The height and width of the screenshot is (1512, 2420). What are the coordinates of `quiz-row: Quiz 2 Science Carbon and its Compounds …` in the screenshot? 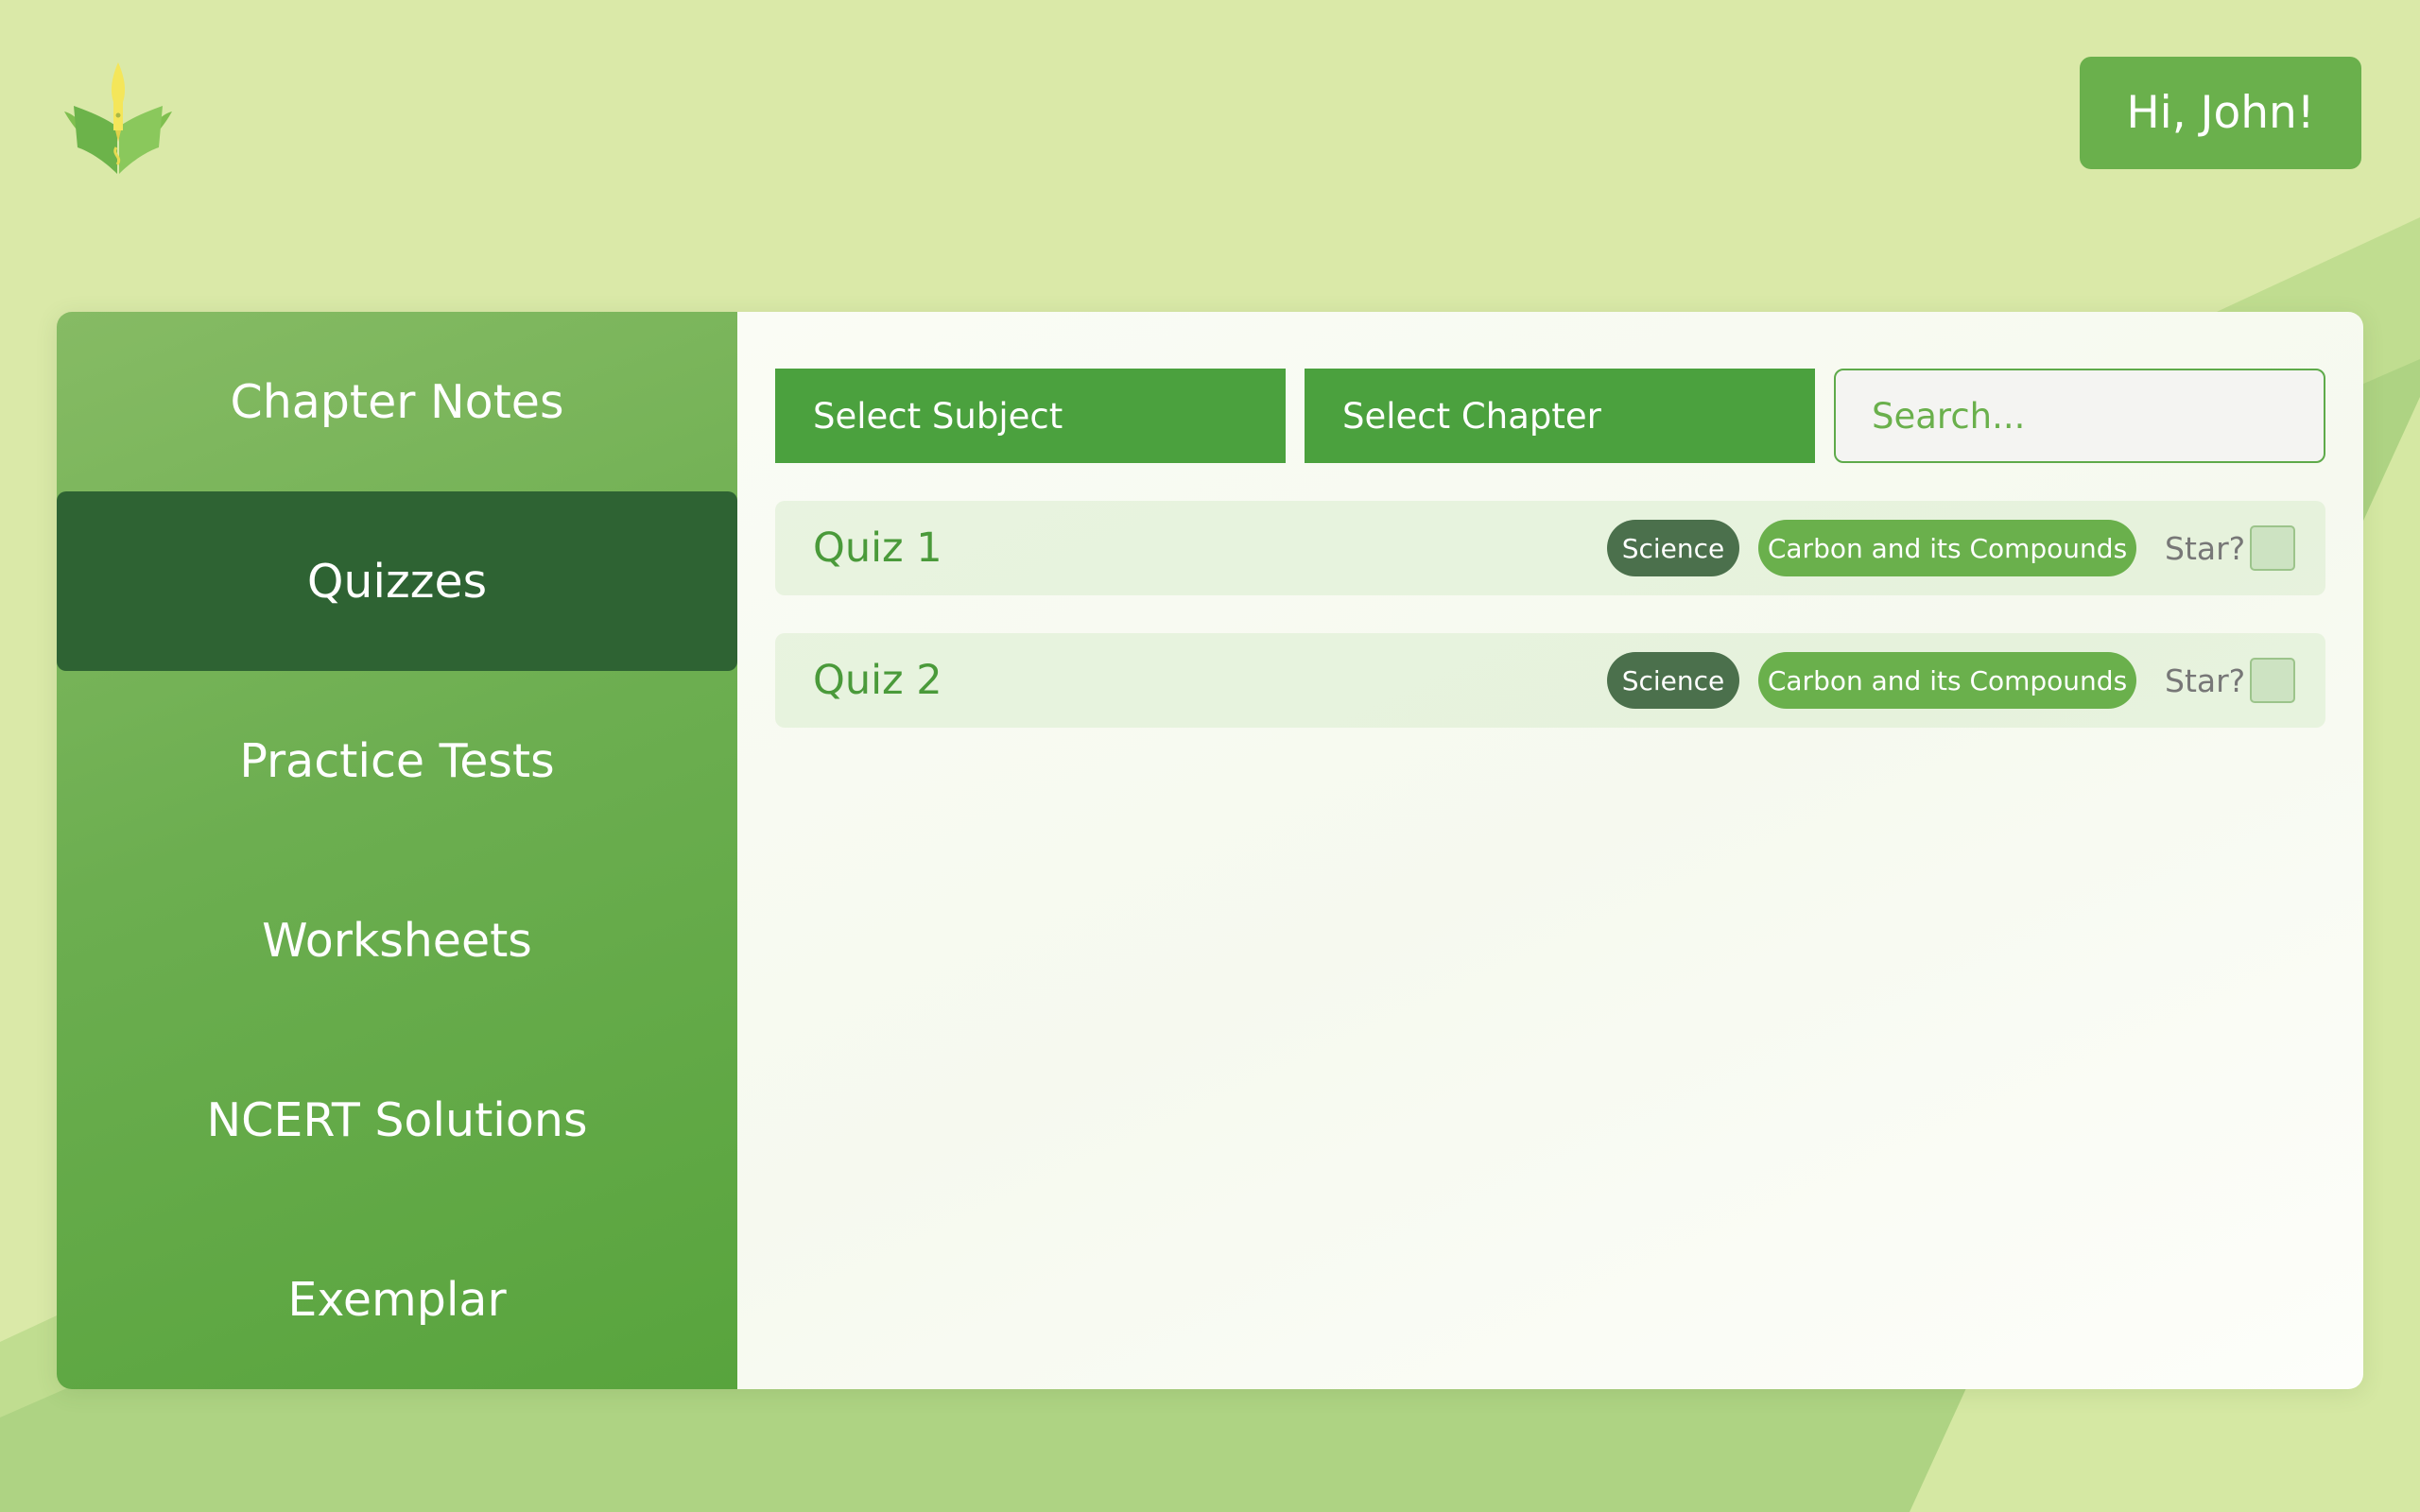 It's located at (1550, 680).